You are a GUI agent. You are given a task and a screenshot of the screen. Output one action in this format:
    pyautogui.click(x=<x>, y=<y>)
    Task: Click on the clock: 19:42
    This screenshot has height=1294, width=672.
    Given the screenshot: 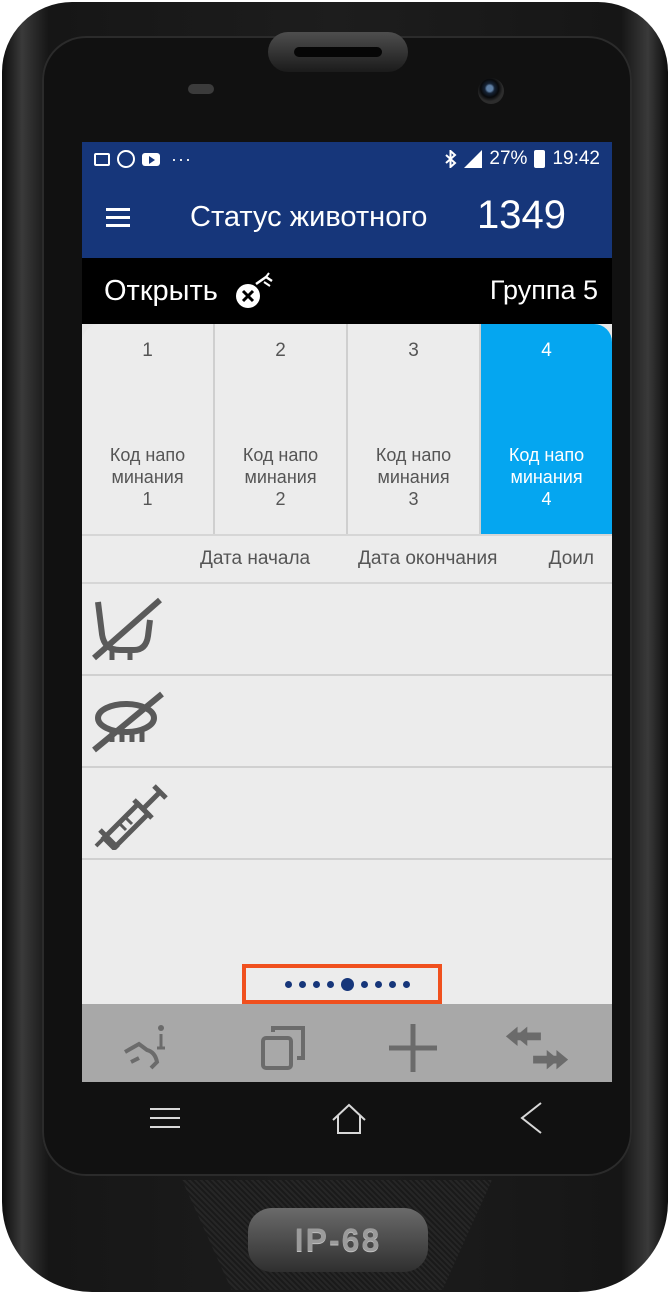 What is the action you would take?
    pyautogui.click(x=576, y=158)
    